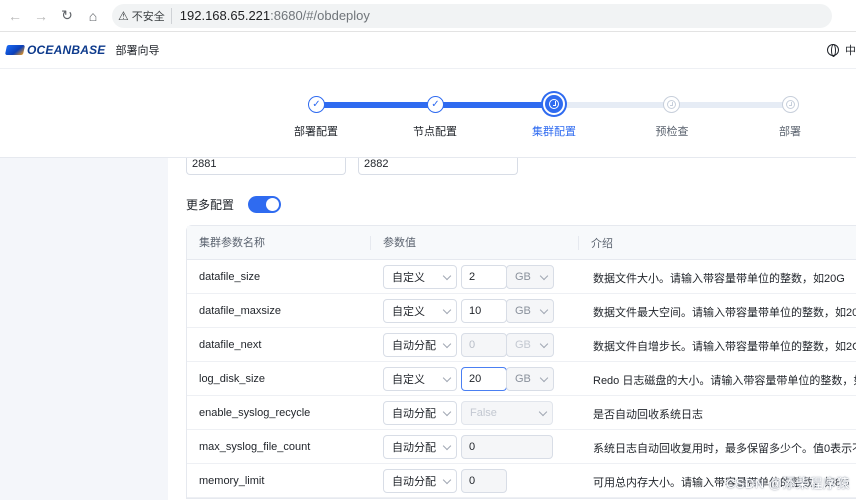 This screenshot has width=856, height=500. I want to click on param-description: 是否自动回收系统日志, so click(648, 415).